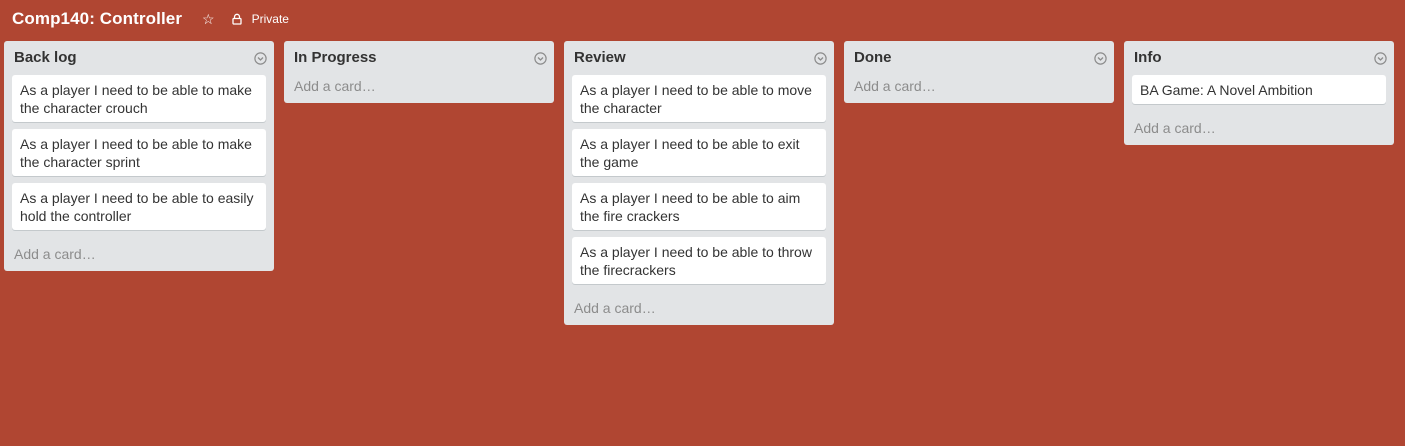  I want to click on board-header: Comp140: Controller ☆ Private, so click(150, 19).